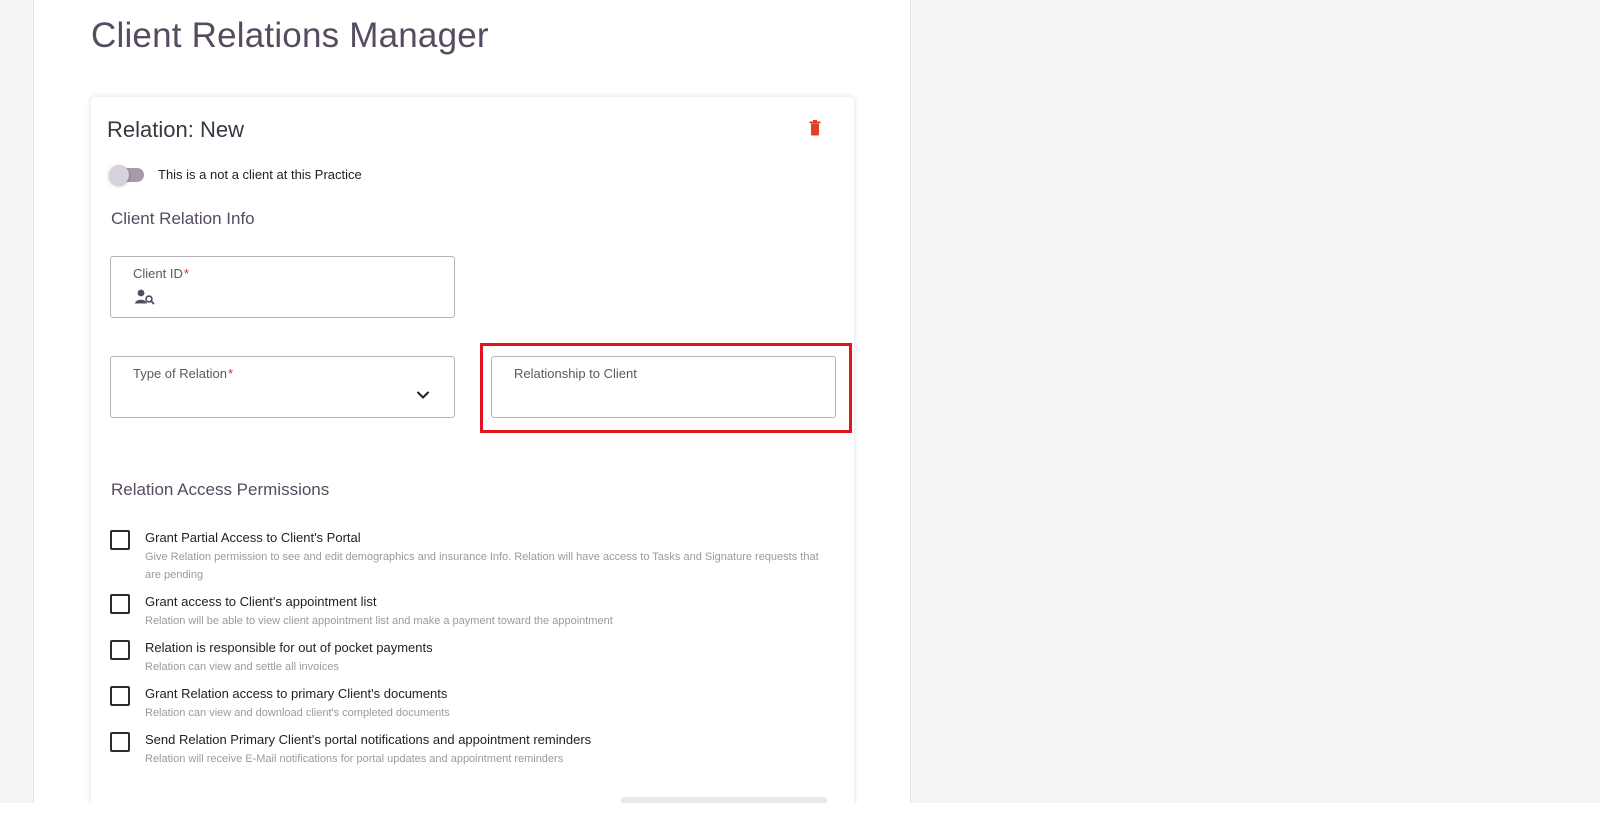 The height and width of the screenshot is (831, 1600). I want to click on toggle-label: This is a not a client at this Practice, so click(260, 174).